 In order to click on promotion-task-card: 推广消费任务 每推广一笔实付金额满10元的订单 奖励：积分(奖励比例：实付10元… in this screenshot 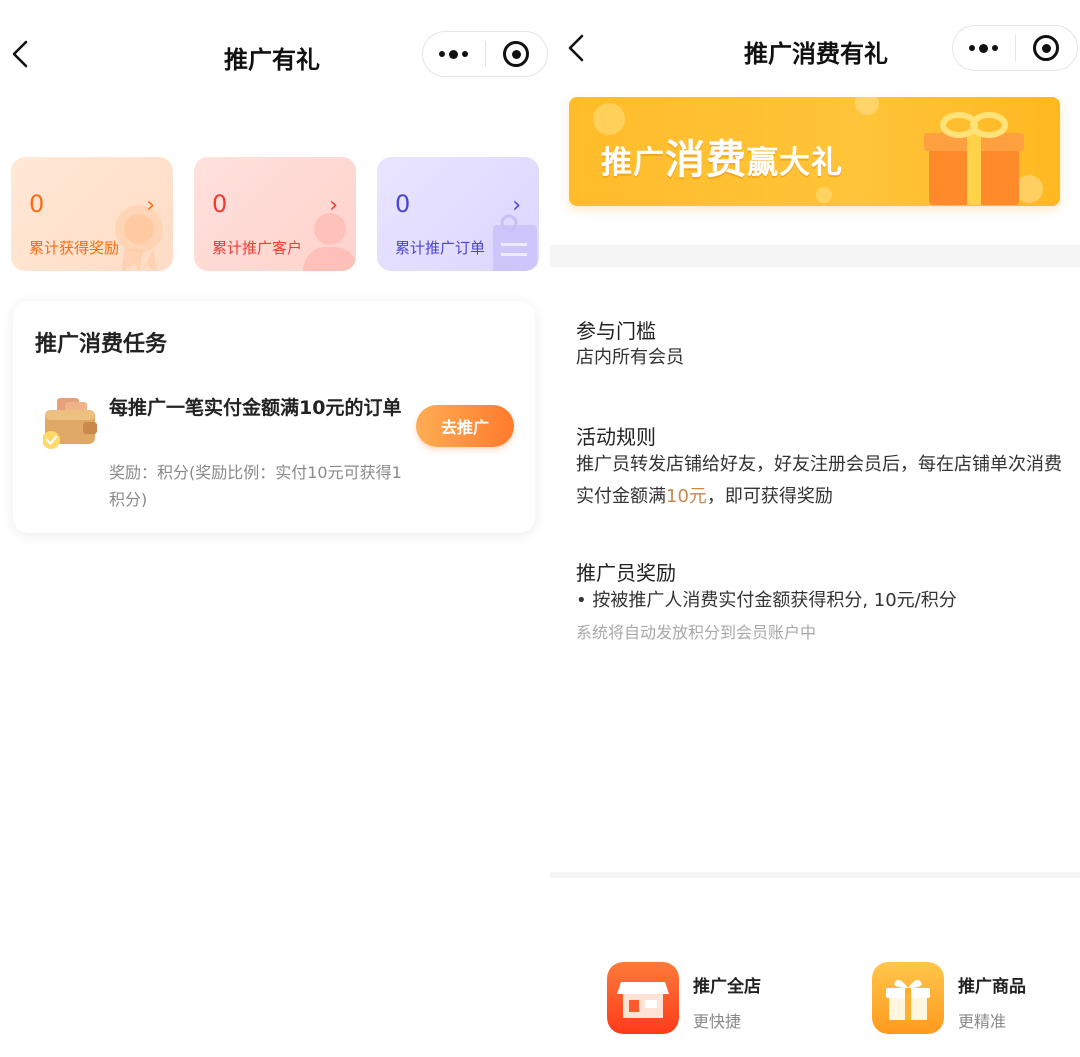, I will do `click(274, 417)`.